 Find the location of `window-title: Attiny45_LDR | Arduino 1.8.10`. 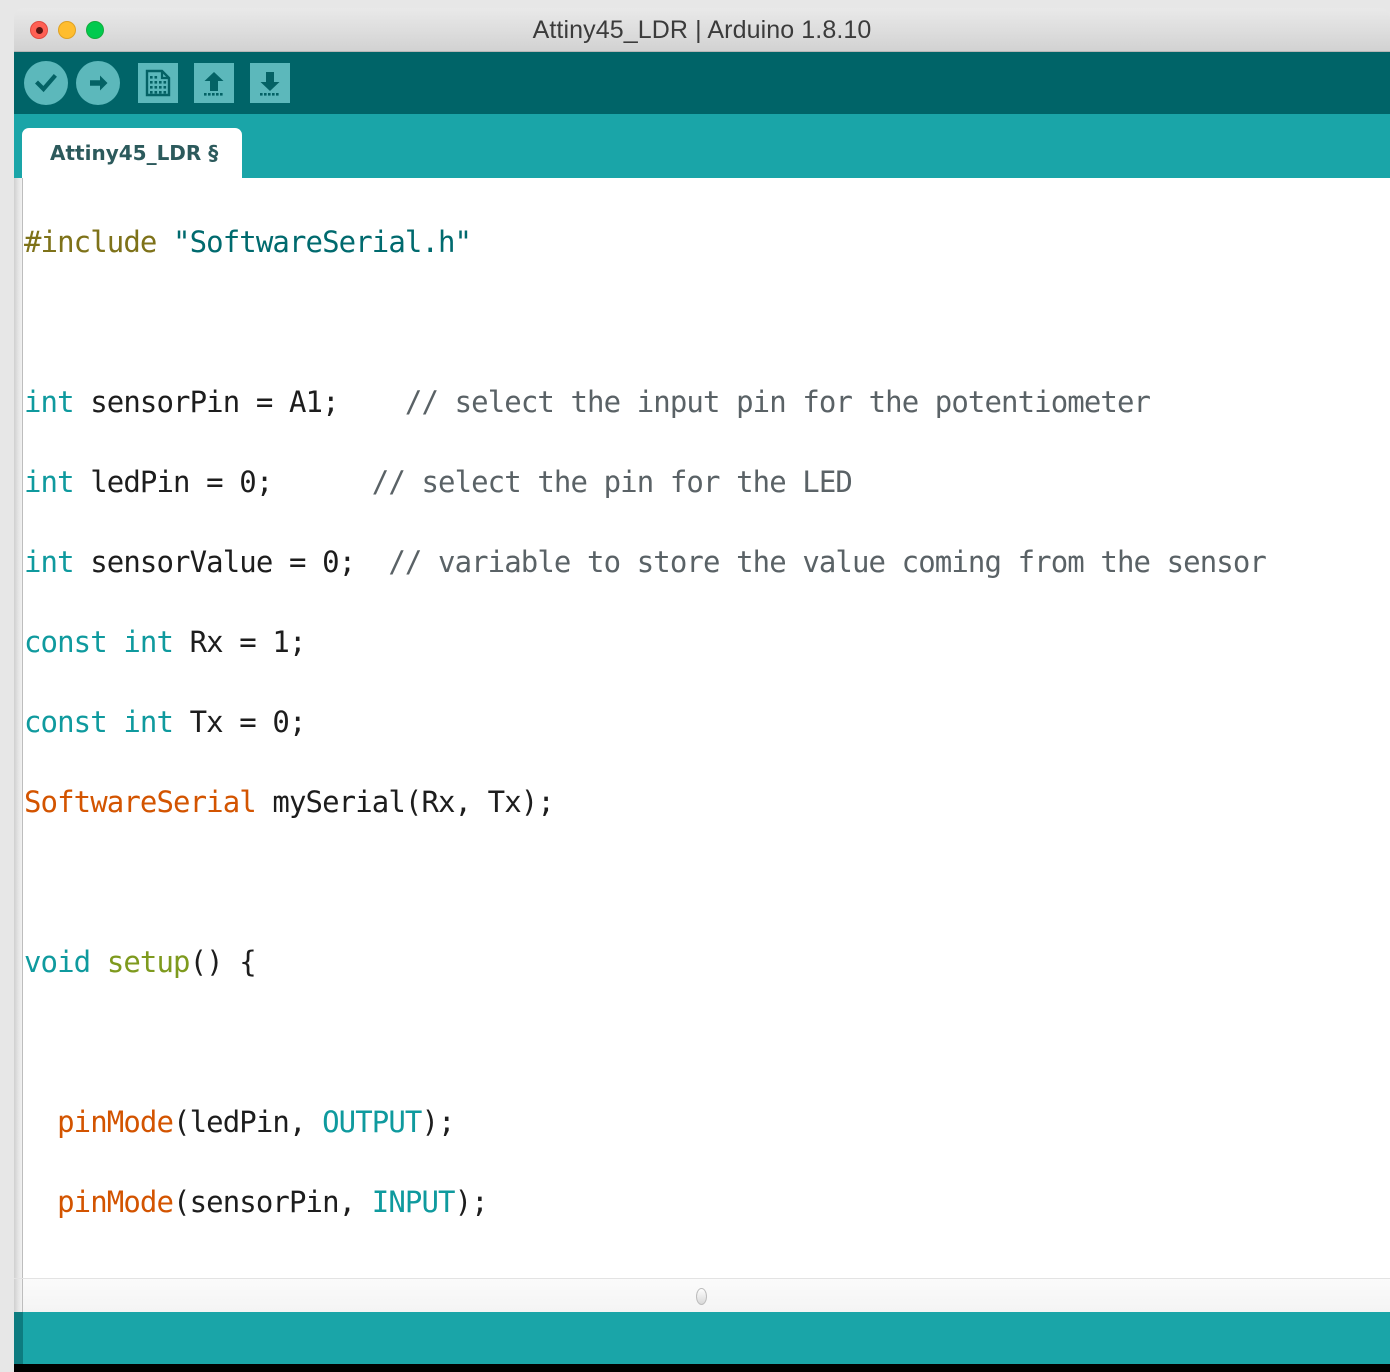

window-title: Attiny45_LDR | Arduino 1.8.10 is located at coordinates (702, 30).